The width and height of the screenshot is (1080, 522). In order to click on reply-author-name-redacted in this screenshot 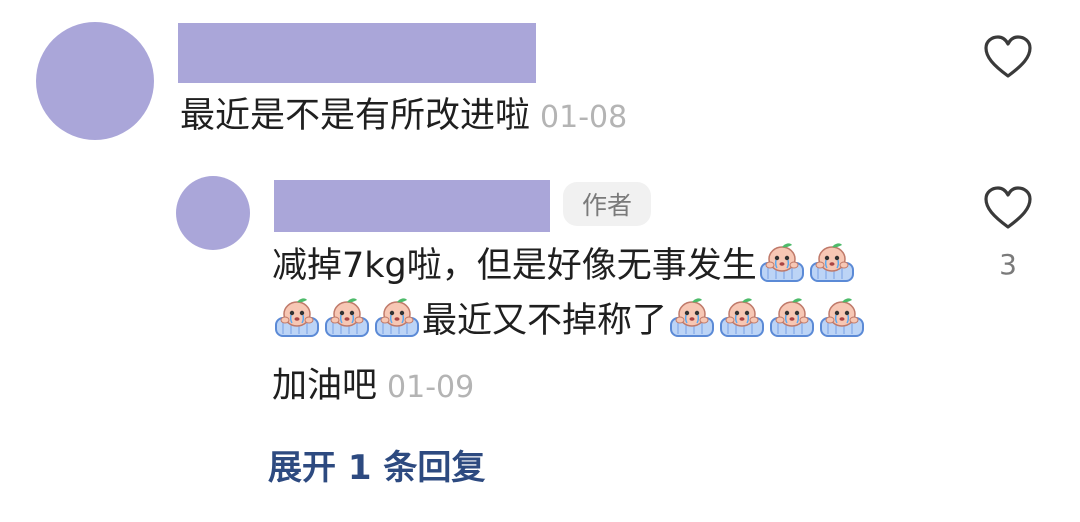, I will do `click(412, 206)`.